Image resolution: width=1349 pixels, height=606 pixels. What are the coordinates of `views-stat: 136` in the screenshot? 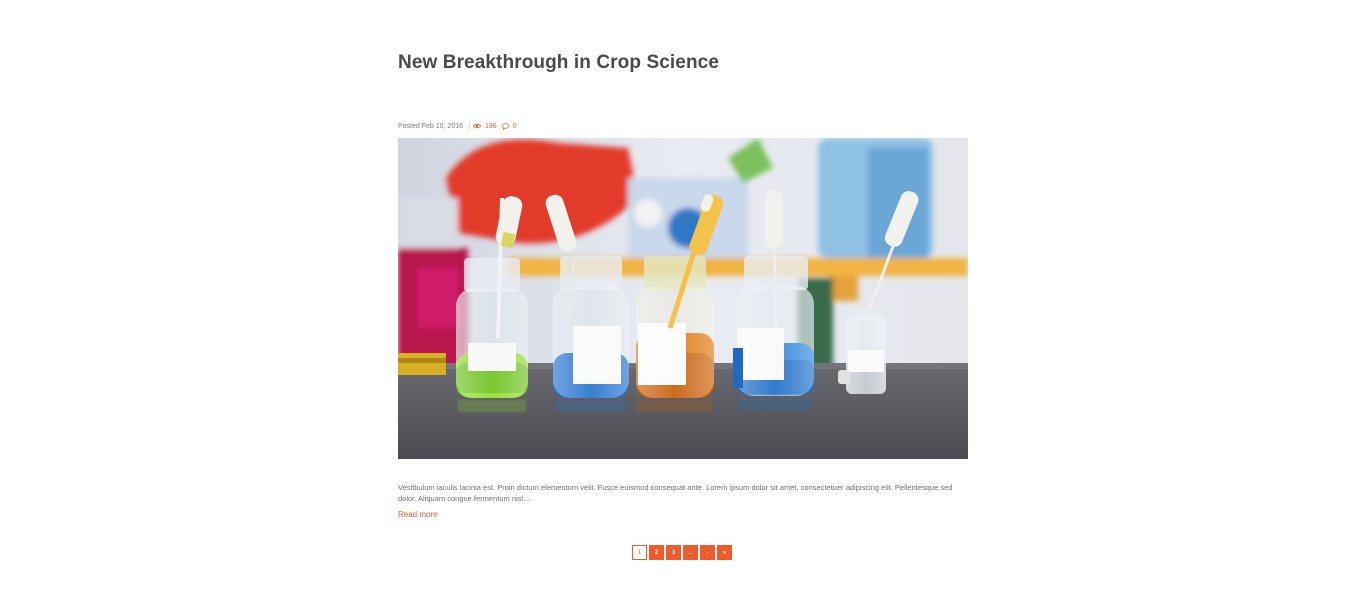 It's located at (485, 126).